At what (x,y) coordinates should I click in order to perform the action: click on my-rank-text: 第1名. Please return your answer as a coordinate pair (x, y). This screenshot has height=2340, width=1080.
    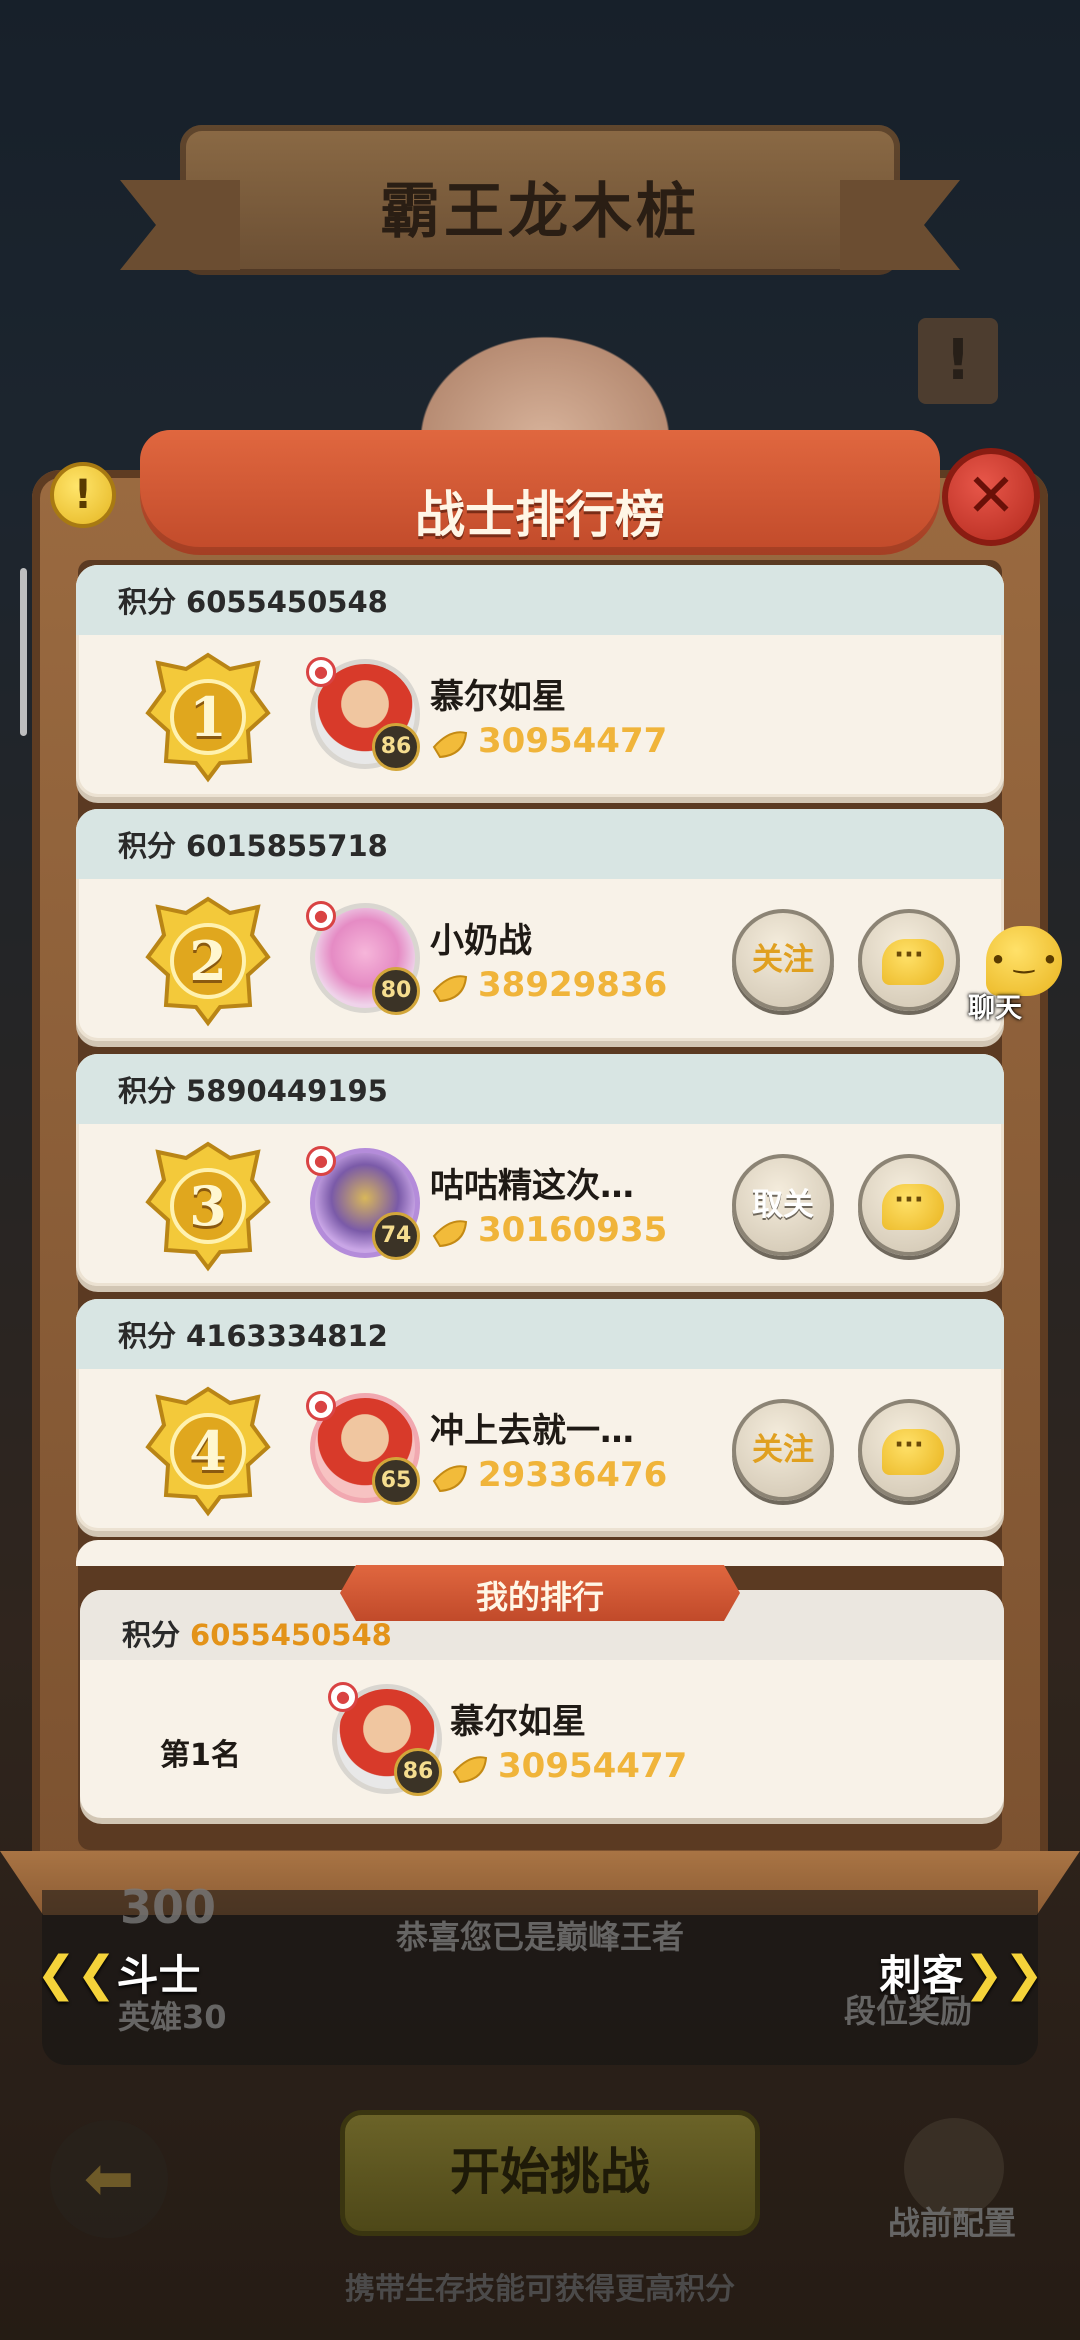
    Looking at the image, I should click on (200, 1755).